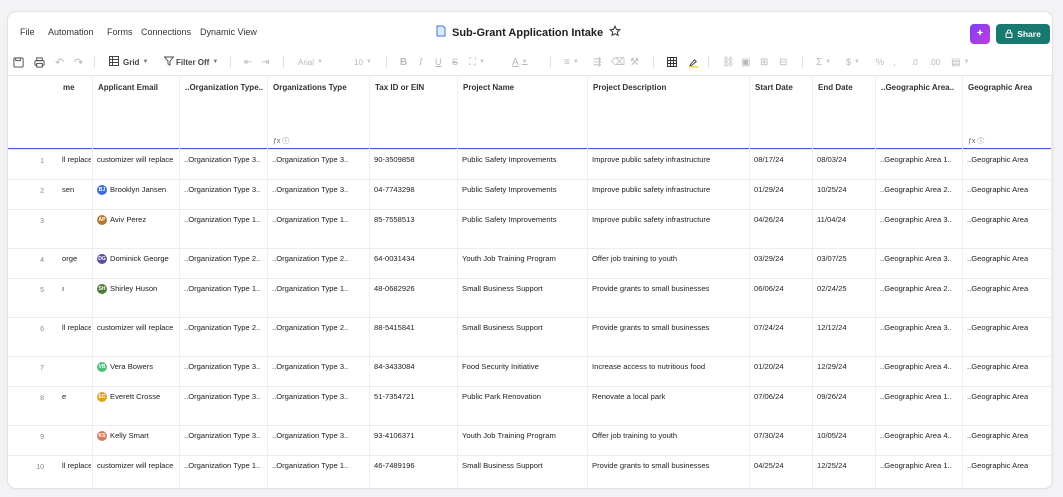 Image resolution: width=1063 pixels, height=497 pixels. I want to click on currency-icon: $ ▼, so click(853, 62).